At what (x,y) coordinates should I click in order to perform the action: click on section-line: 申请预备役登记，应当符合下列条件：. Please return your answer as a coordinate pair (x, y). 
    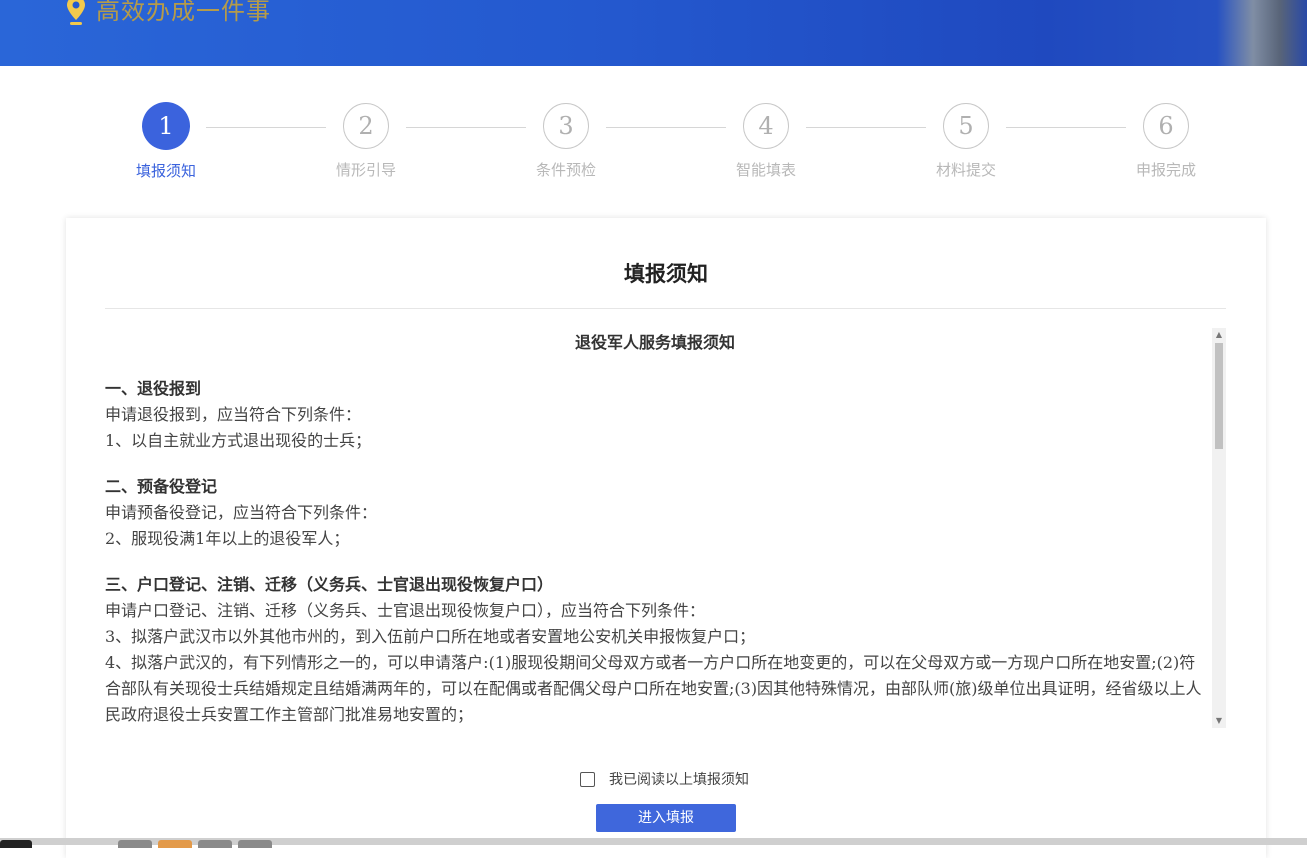
    Looking at the image, I should click on (241, 512).